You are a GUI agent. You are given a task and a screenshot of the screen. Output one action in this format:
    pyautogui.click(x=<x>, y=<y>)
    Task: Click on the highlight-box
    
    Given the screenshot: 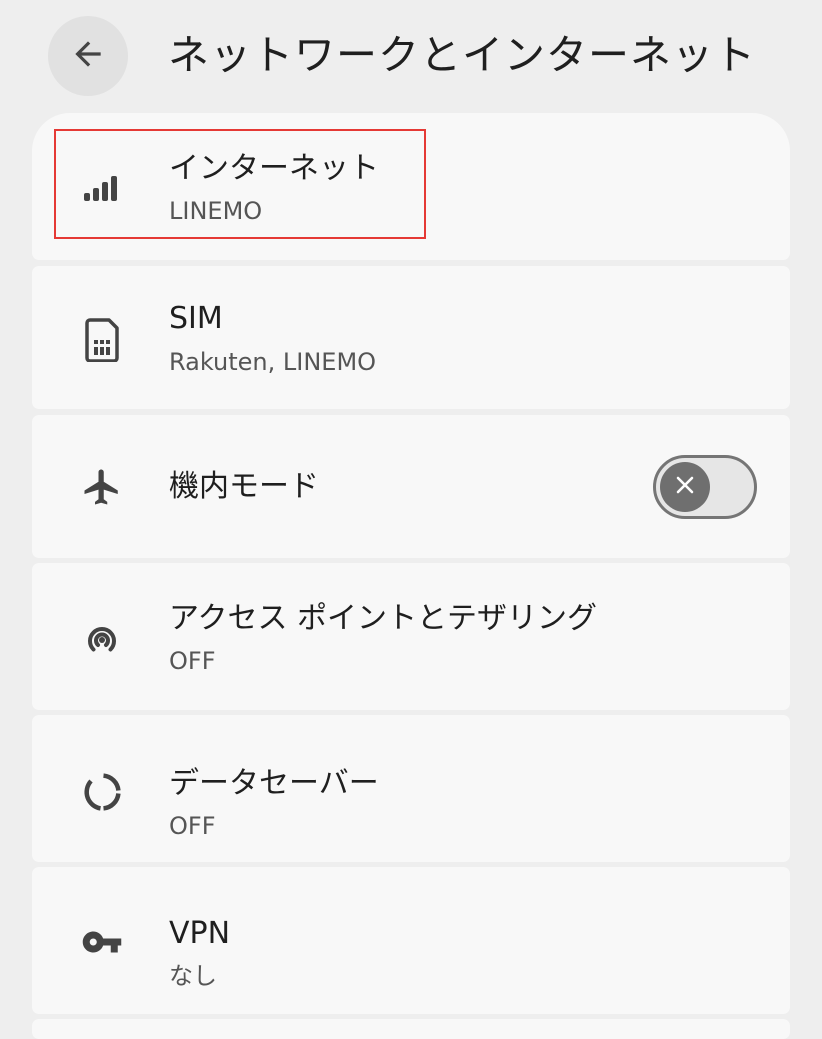 What is the action you would take?
    pyautogui.click(x=240, y=184)
    